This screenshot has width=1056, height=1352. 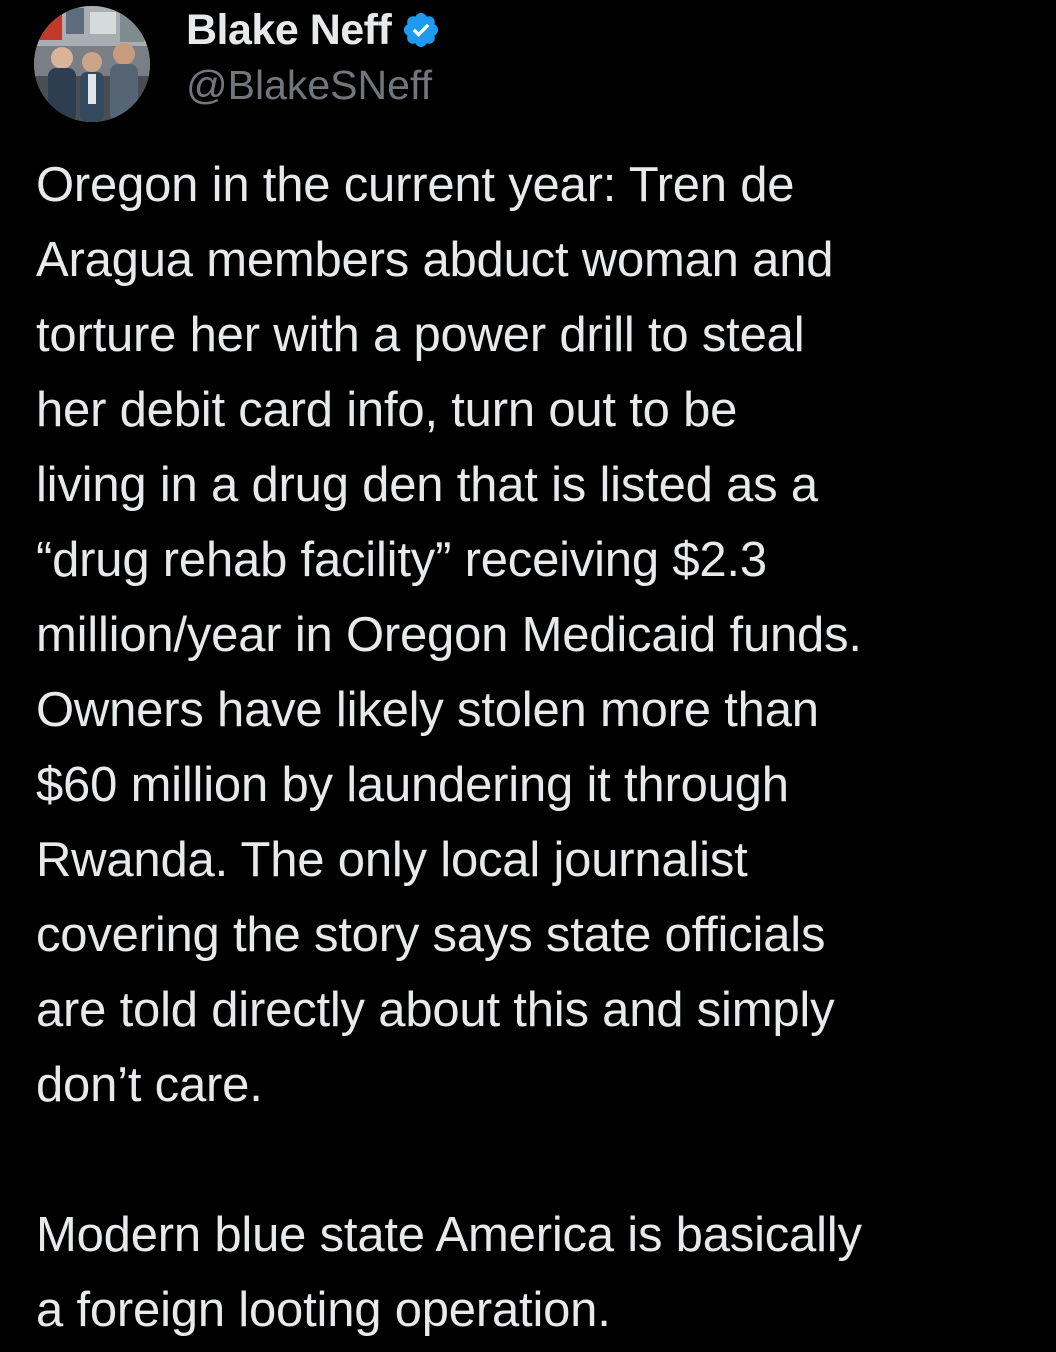 I want to click on author-name-row: Blake Neff, so click(x=313, y=30).